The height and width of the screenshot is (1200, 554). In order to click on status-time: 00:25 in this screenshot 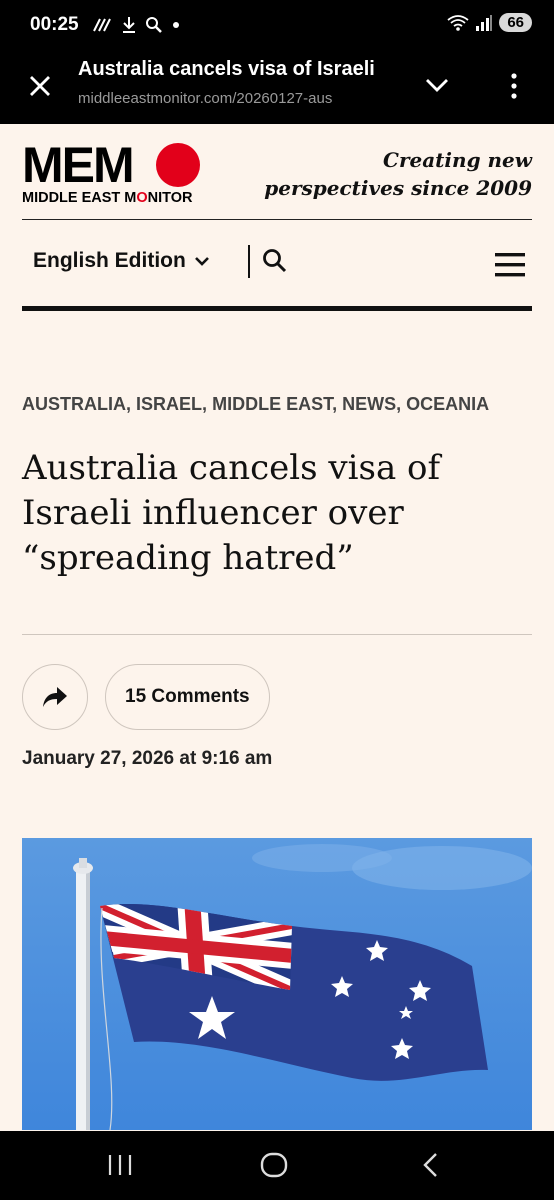, I will do `click(54, 24)`.